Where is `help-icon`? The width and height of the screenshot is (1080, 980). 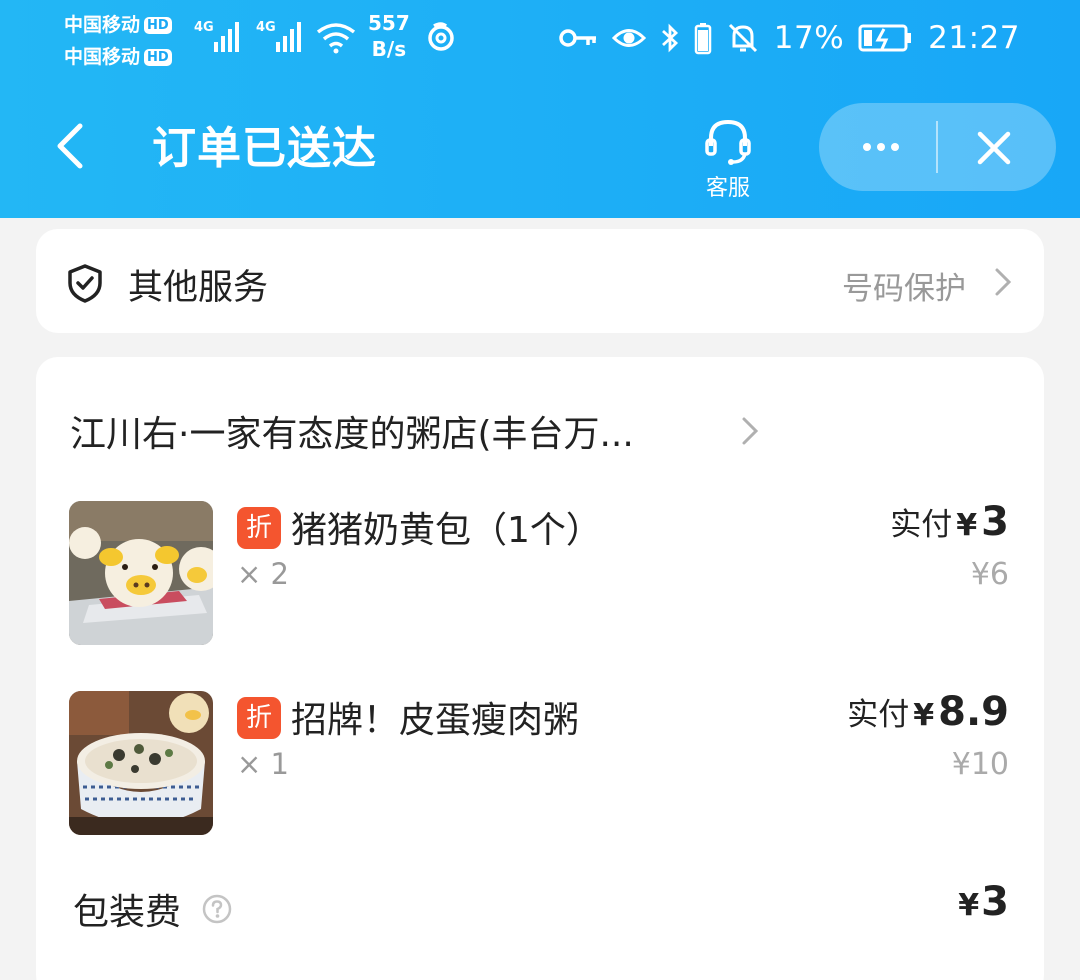
help-icon is located at coordinates (217, 909).